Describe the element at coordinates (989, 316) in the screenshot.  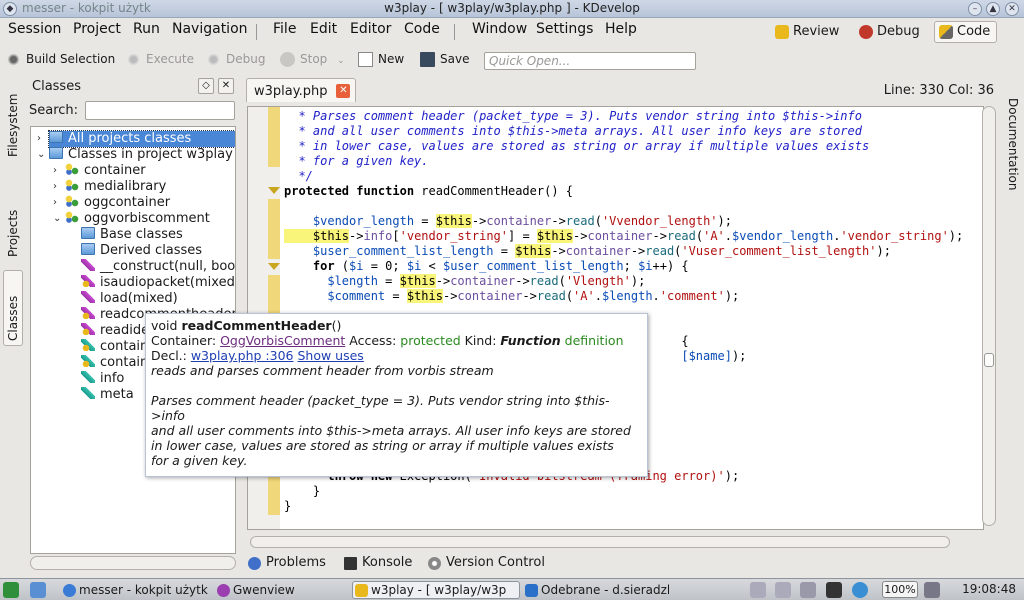
I see `editor-vertical-scrollbar` at that location.